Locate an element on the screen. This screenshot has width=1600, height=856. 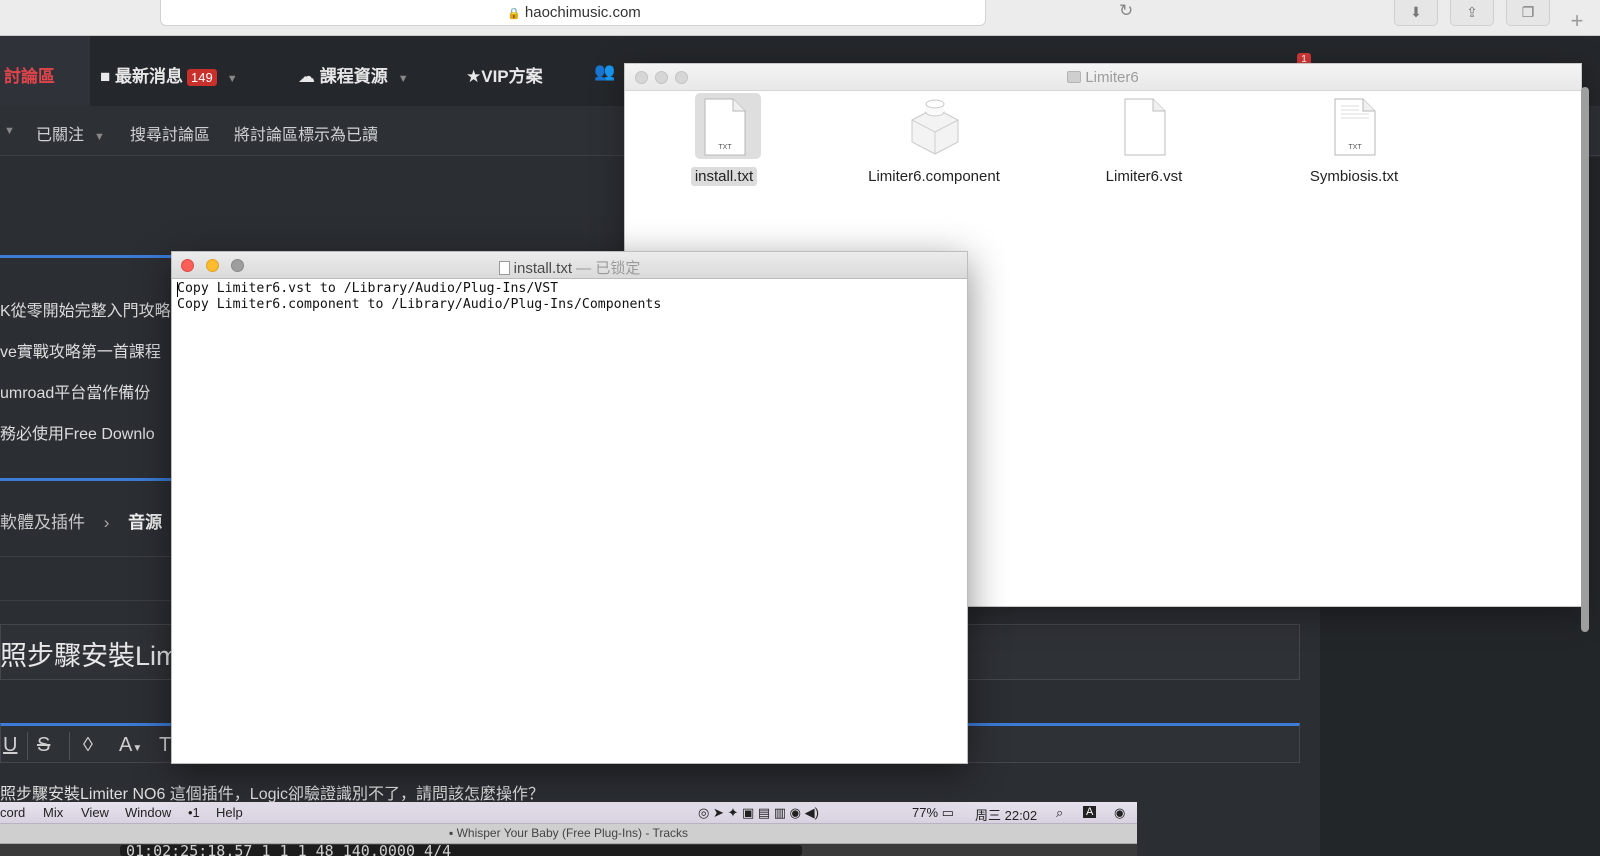
thread-link: ve實戰攻略第一首課程 is located at coordinates (80, 350).